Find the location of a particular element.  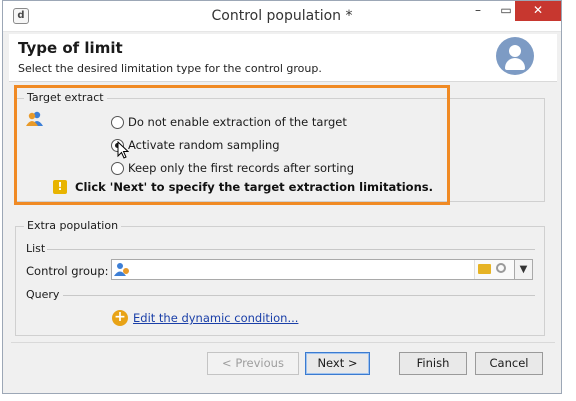

close-button: ✕ is located at coordinates (538, 11).